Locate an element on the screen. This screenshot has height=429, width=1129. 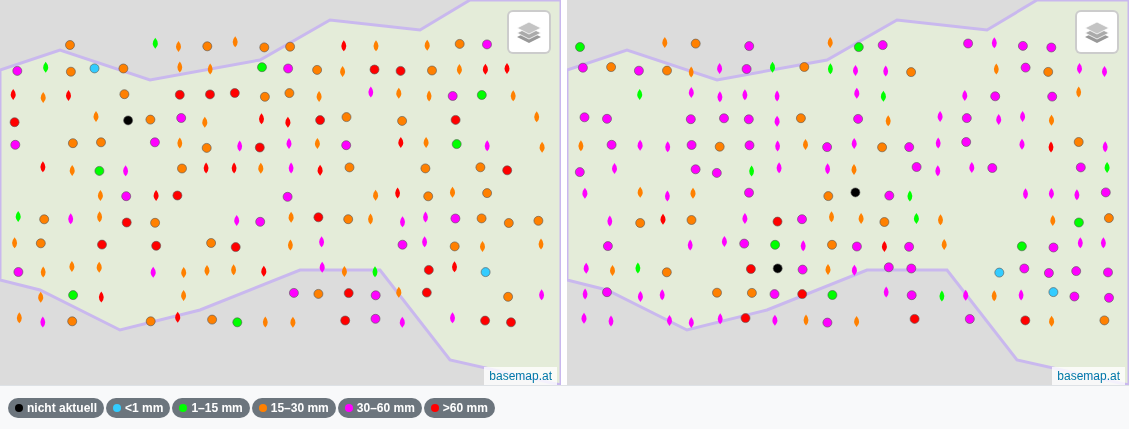
legend-label: <1 mm is located at coordinates (144, 408).